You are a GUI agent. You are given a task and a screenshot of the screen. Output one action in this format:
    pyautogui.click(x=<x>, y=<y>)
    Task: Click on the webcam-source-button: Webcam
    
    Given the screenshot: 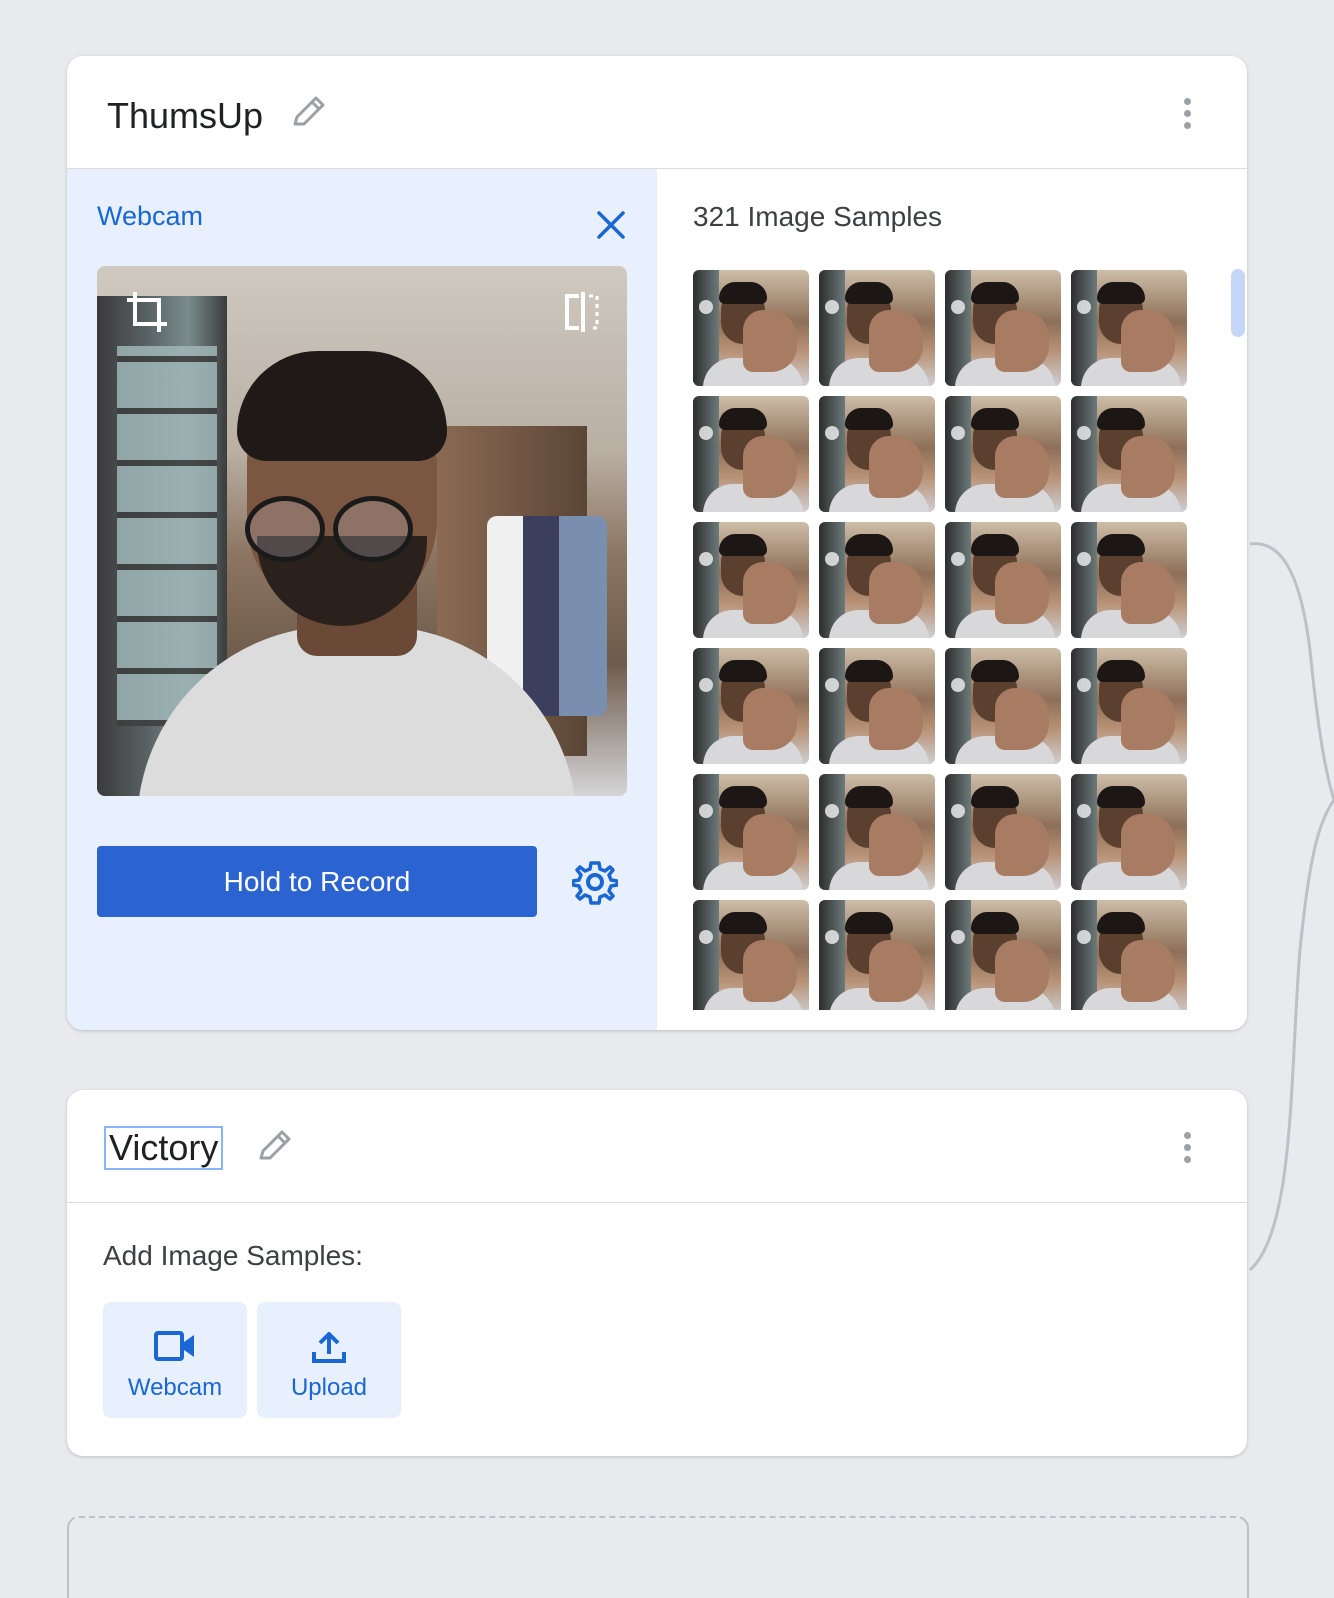 What is the action you would take?
    pyautogui.click(x=175, y=1360)
    